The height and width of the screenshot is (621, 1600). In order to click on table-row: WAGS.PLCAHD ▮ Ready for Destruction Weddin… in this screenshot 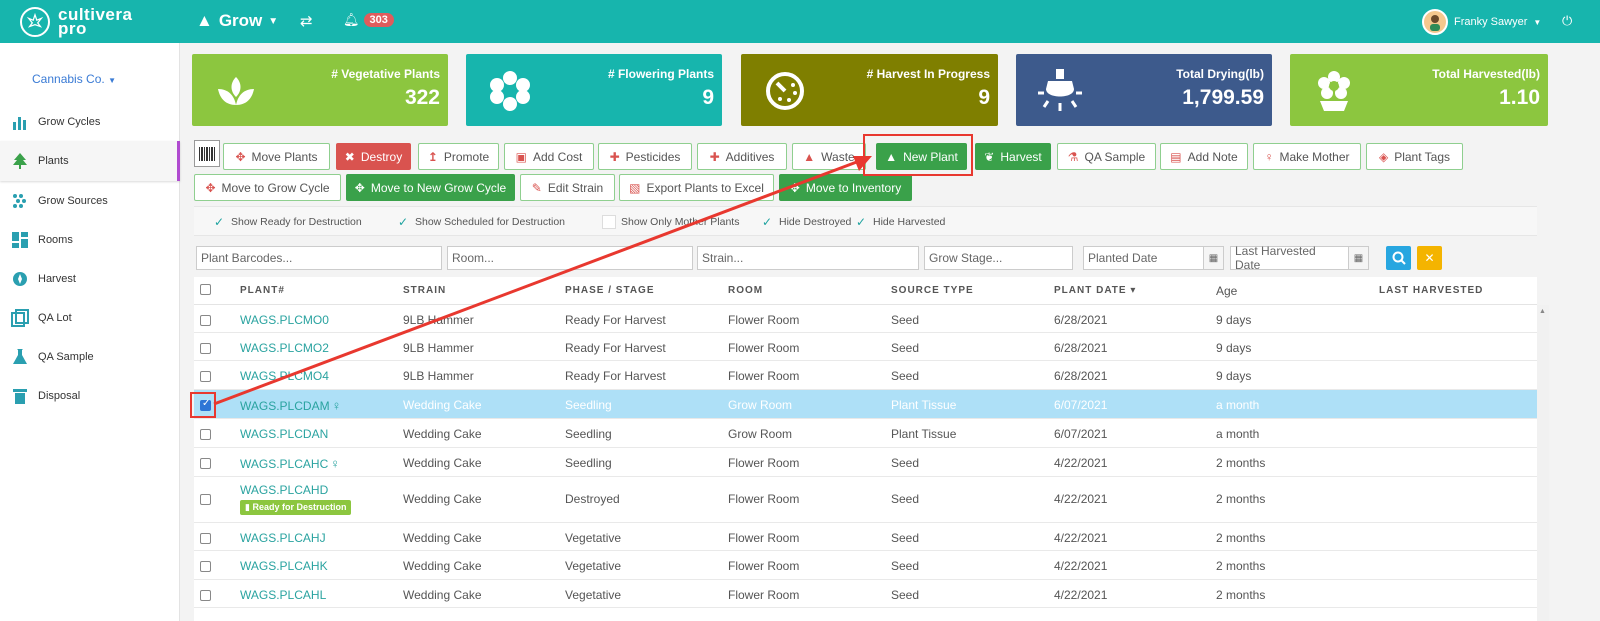, I will do `click(865, 500)`.